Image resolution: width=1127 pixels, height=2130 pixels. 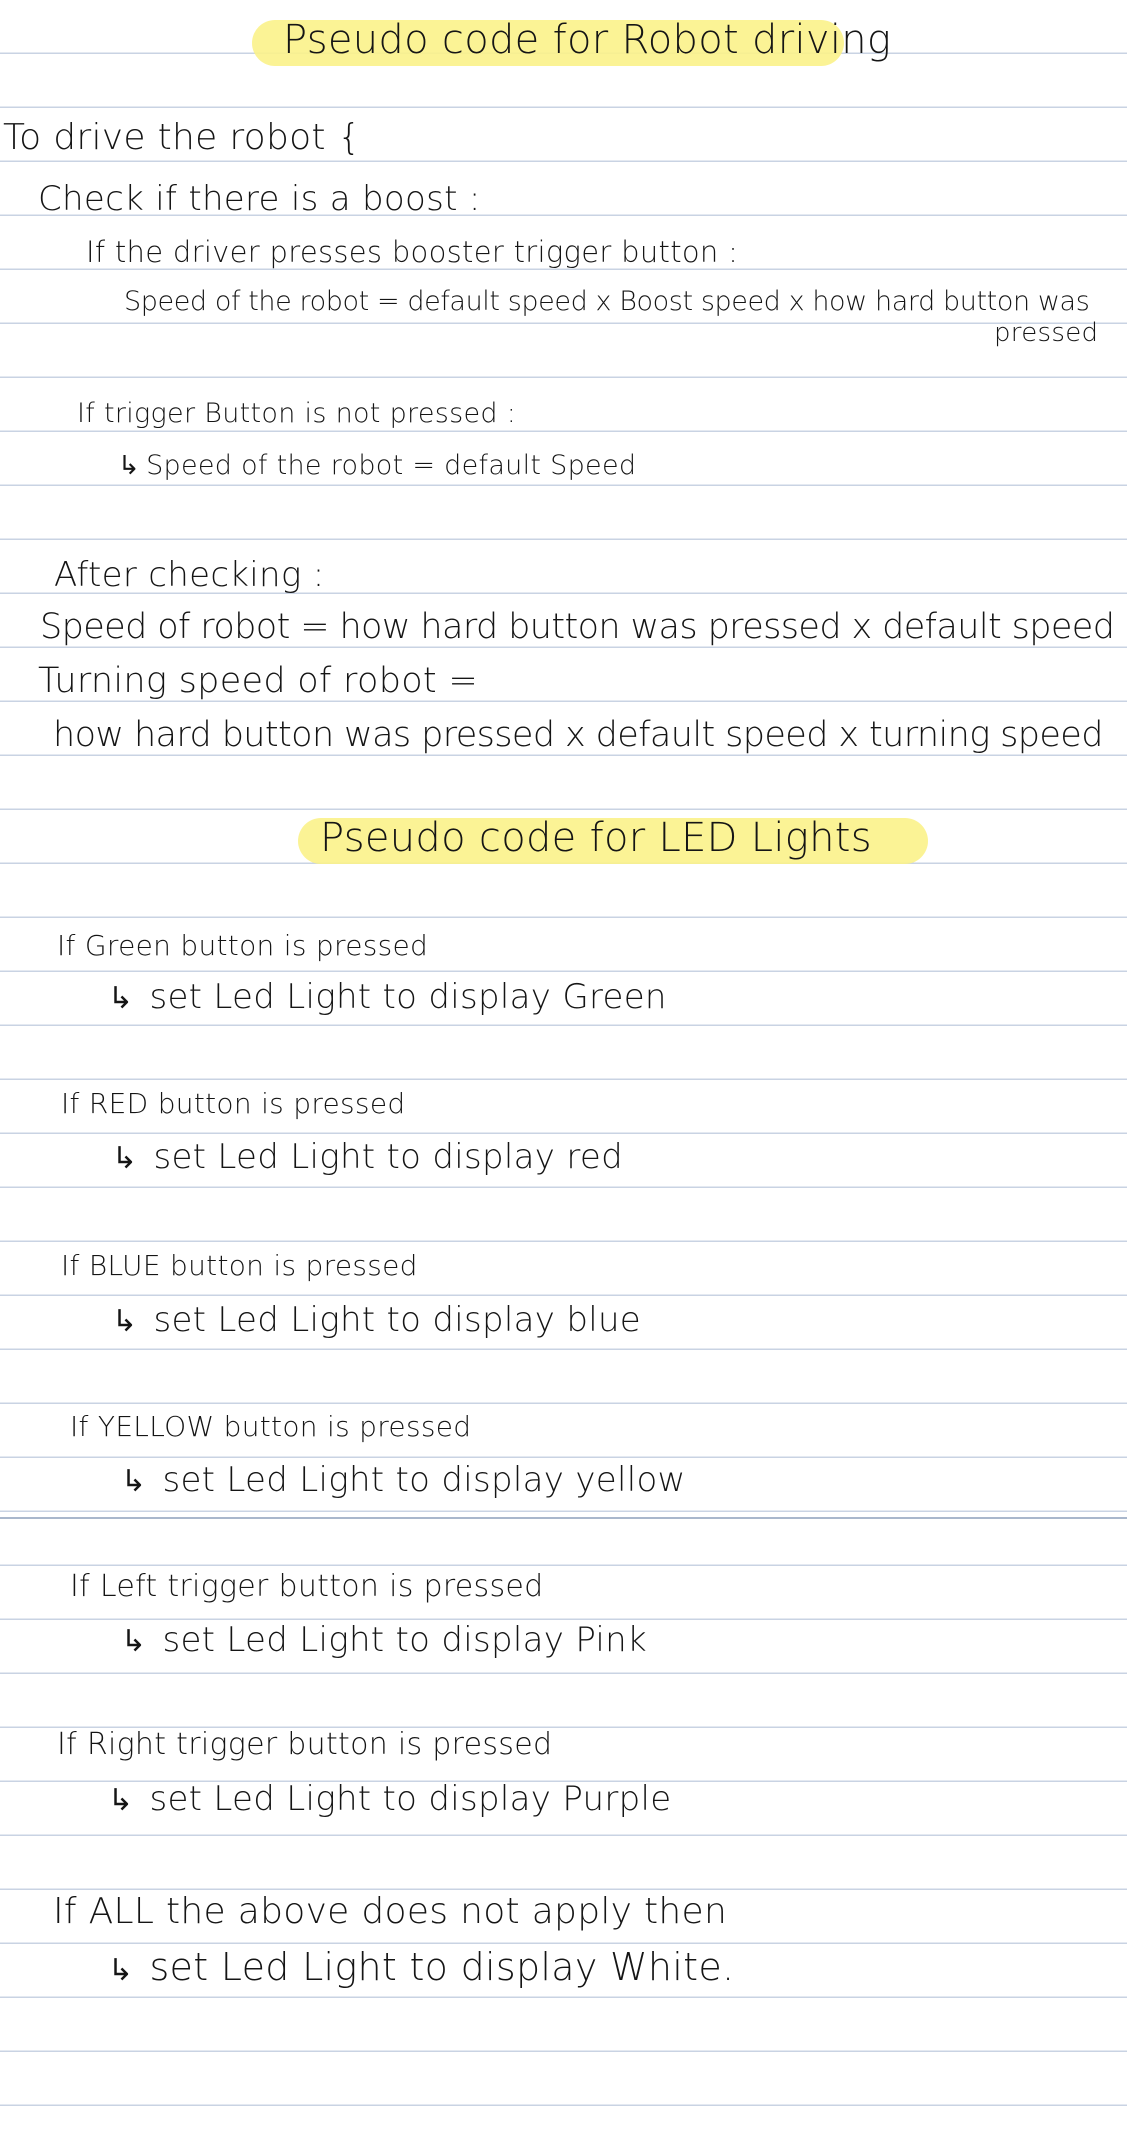 What do you see at coordinates (387, 997) in the screenshot?
I see `led-rule-green-action: ↳ set Led Light to display Green` at bounding box center [387, 997].